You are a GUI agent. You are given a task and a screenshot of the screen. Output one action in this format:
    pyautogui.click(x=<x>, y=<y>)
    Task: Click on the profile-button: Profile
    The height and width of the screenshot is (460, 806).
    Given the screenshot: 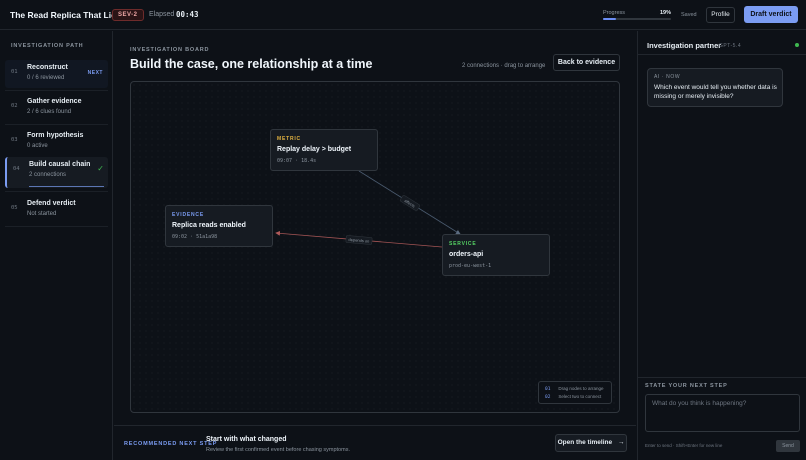 What is the action you would take?
    pyautogui.click(x=720, y=15)
    